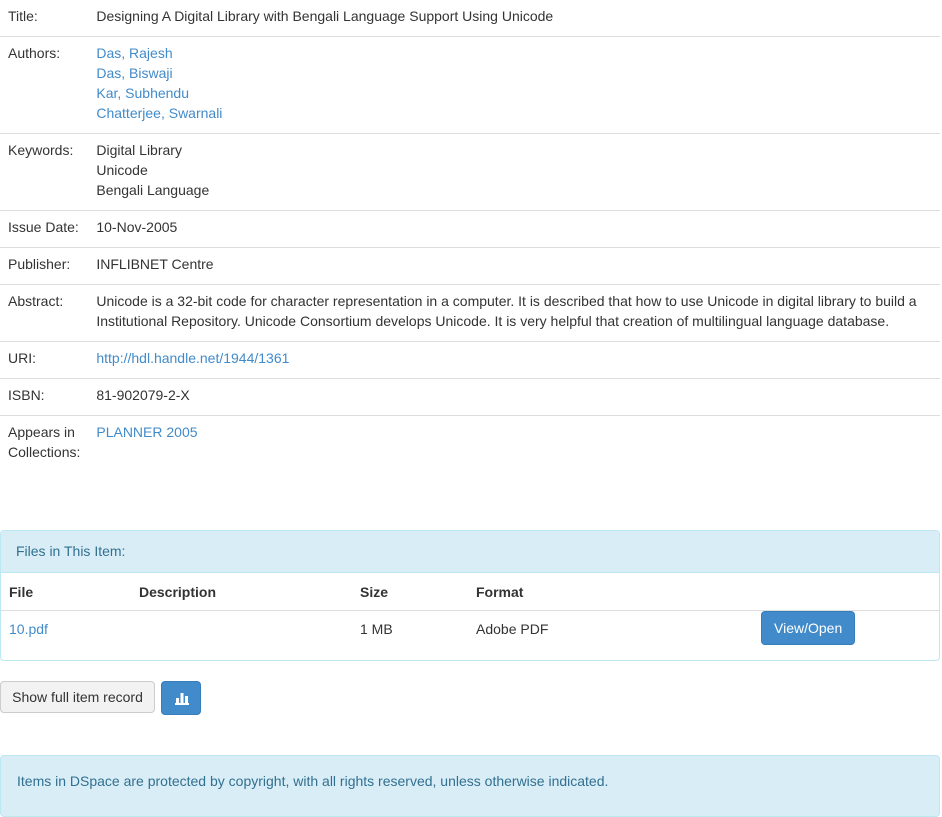 The image size is (942, 817). What do you see at coordinates (241, 636) in the screenshot?
I see `file-description` at bounding box center [241, 636].